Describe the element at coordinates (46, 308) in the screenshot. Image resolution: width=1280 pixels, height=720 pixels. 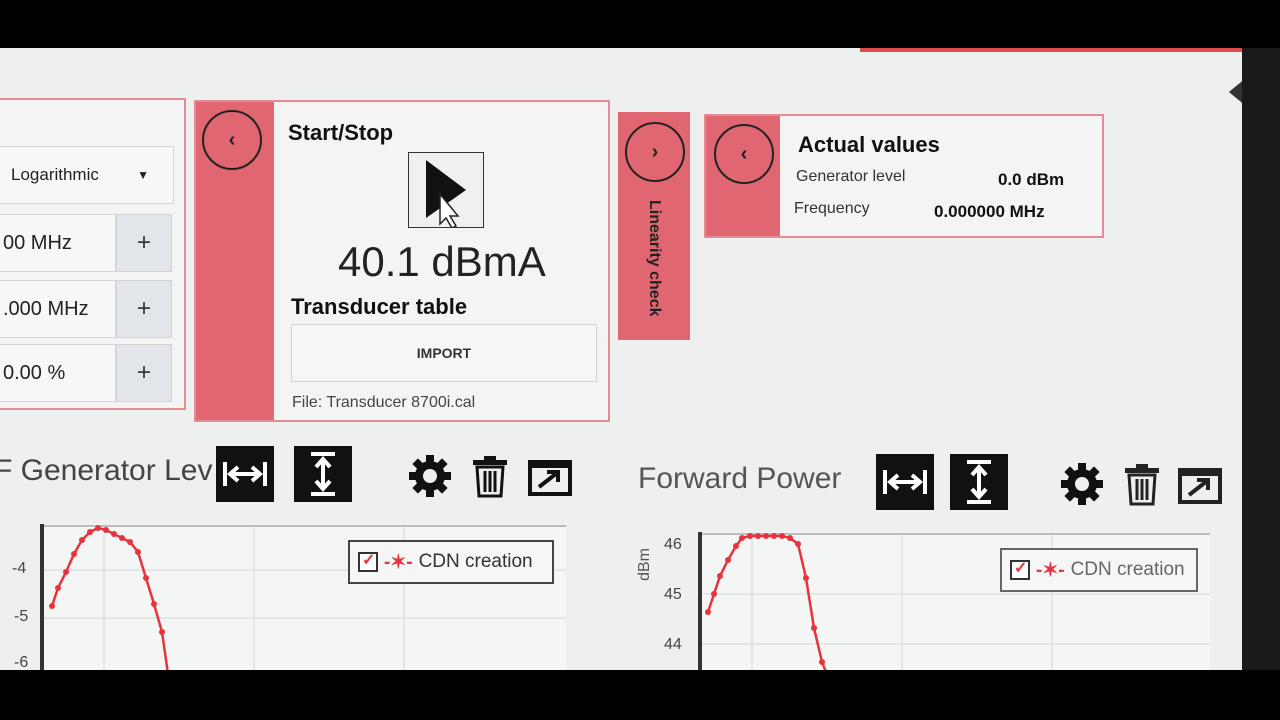
I see `stop-frequency-value: .000 MHz` at that location.